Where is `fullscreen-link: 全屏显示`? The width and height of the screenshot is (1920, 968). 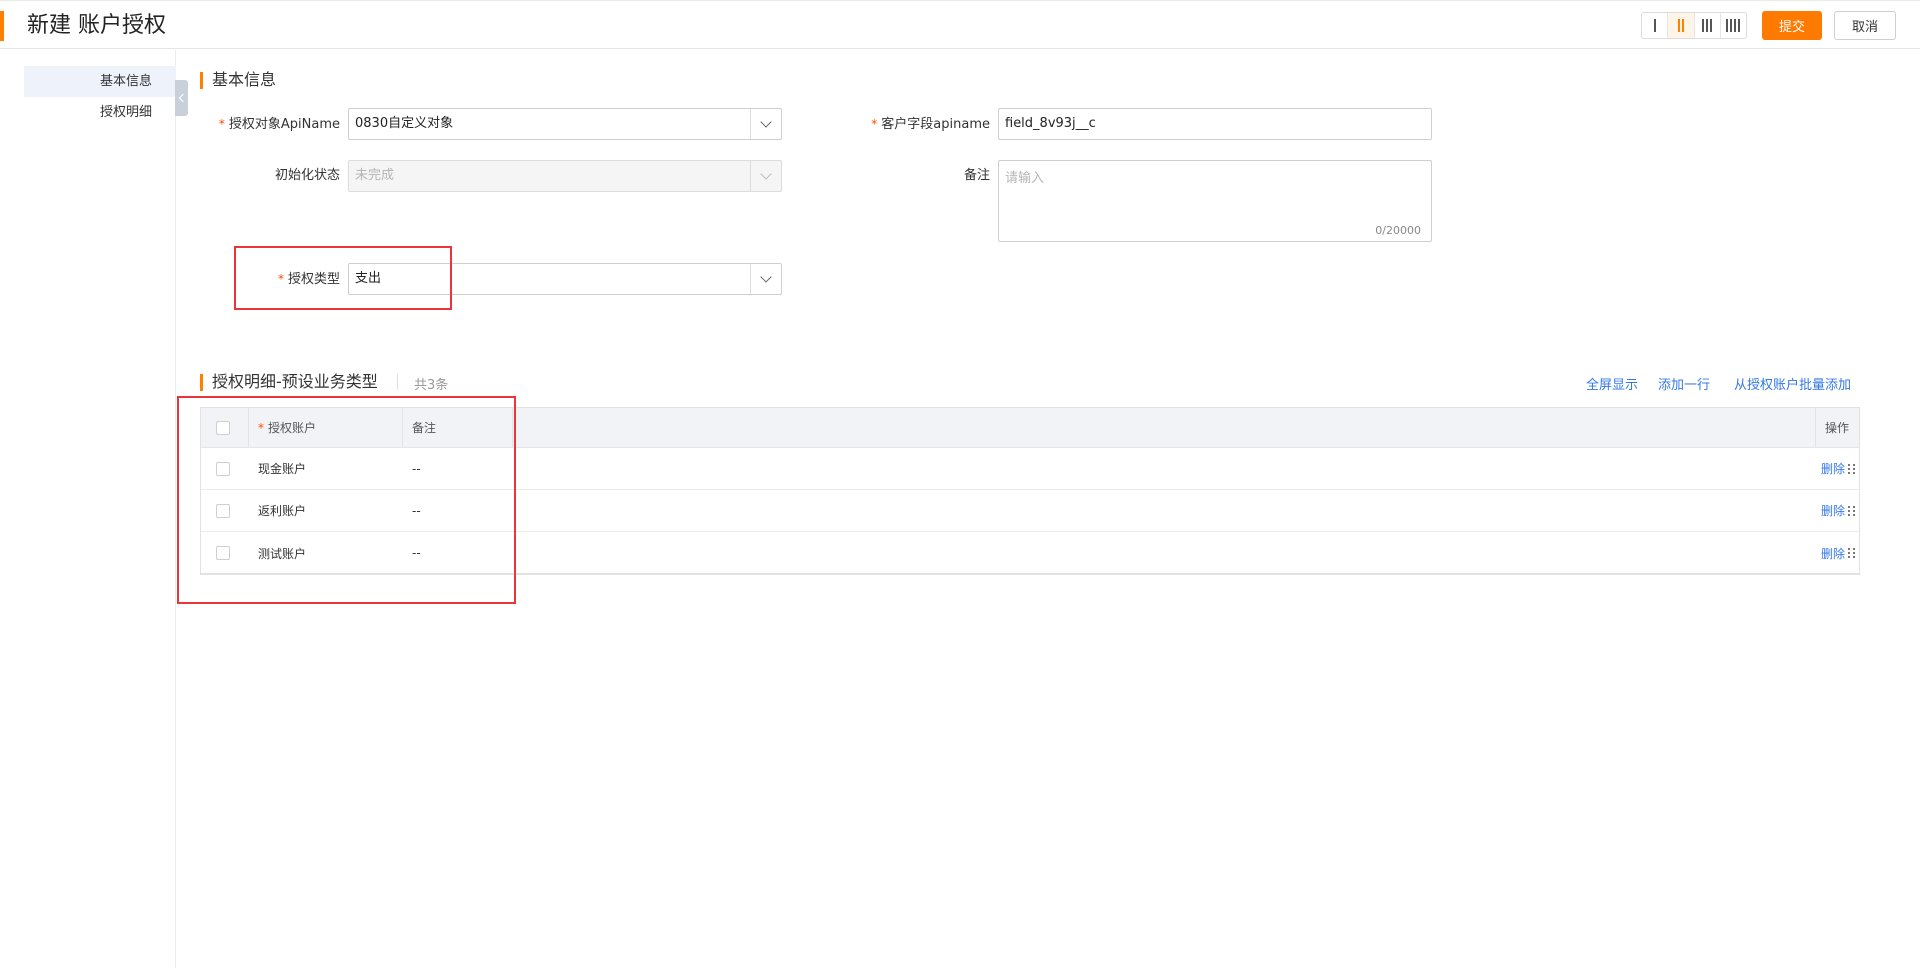 fullscreen-link: 全屏显示 is located at coordinates (1612, 383).